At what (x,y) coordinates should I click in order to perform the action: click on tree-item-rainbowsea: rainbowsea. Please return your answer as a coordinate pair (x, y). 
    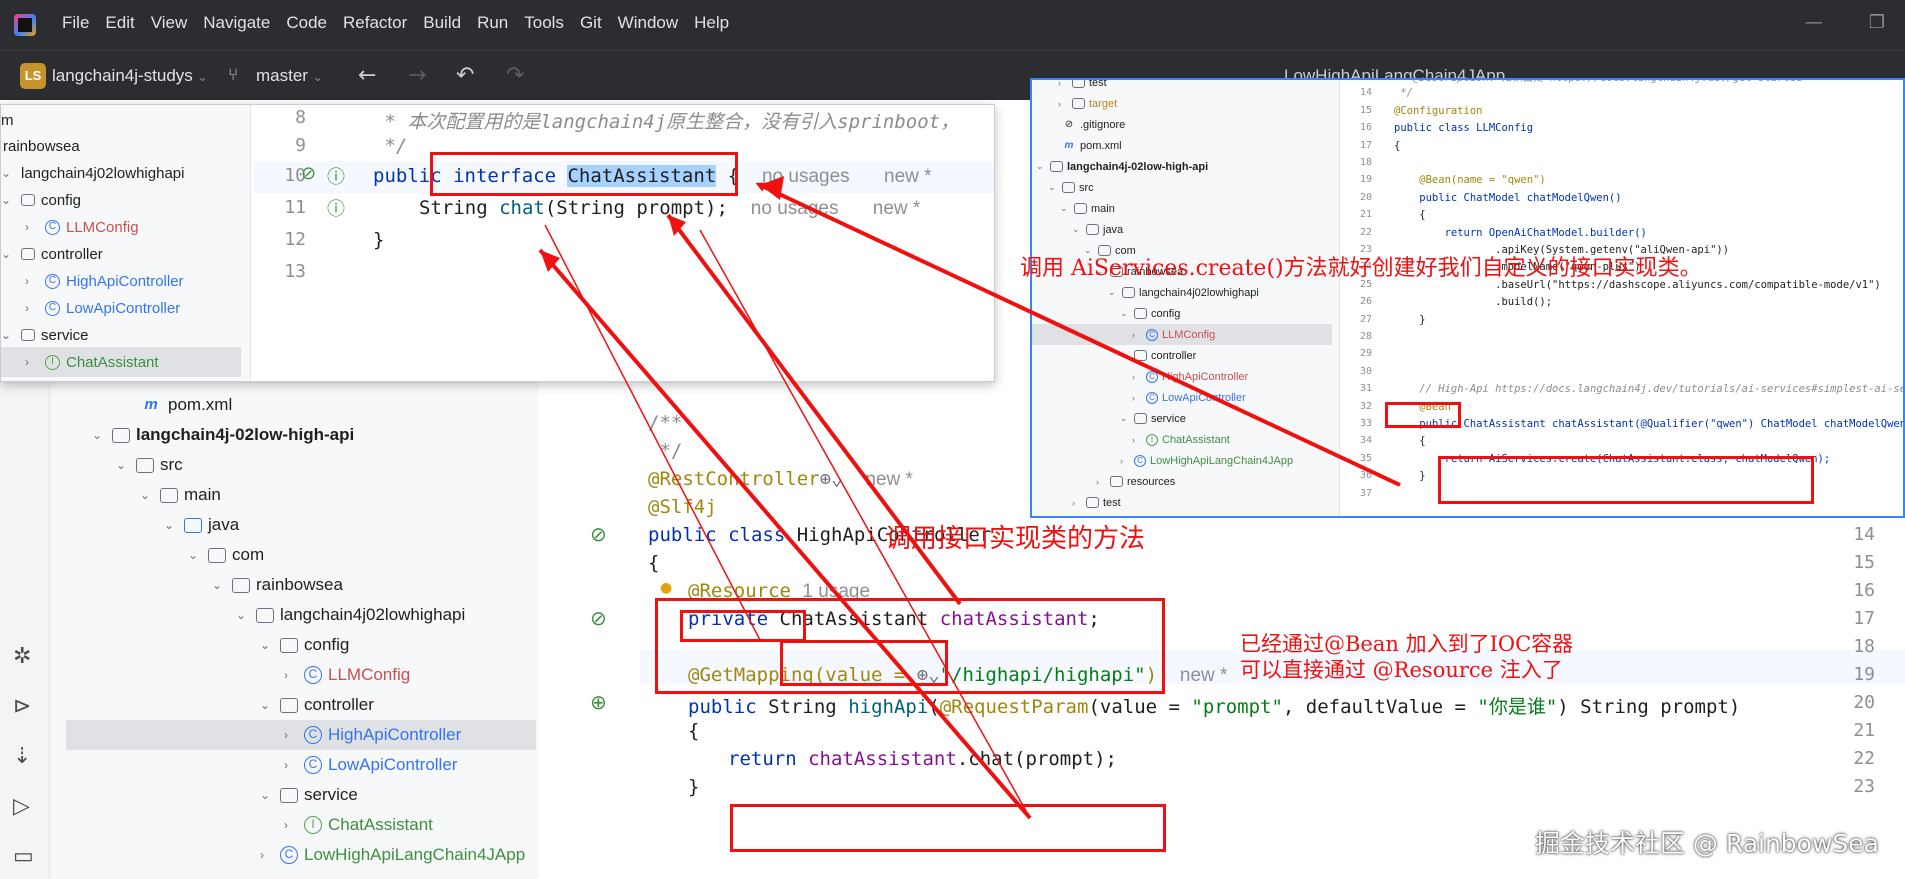
    Looking at the image, I should click on (41, 146).